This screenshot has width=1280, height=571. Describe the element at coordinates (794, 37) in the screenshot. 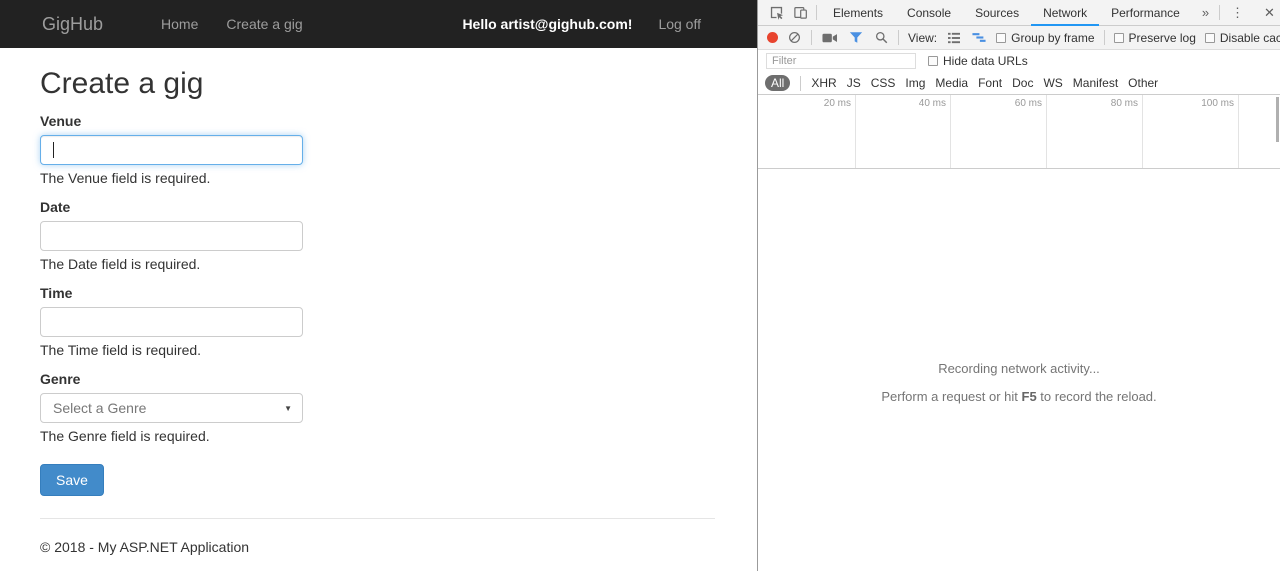

I see `clear-icon` at that location.